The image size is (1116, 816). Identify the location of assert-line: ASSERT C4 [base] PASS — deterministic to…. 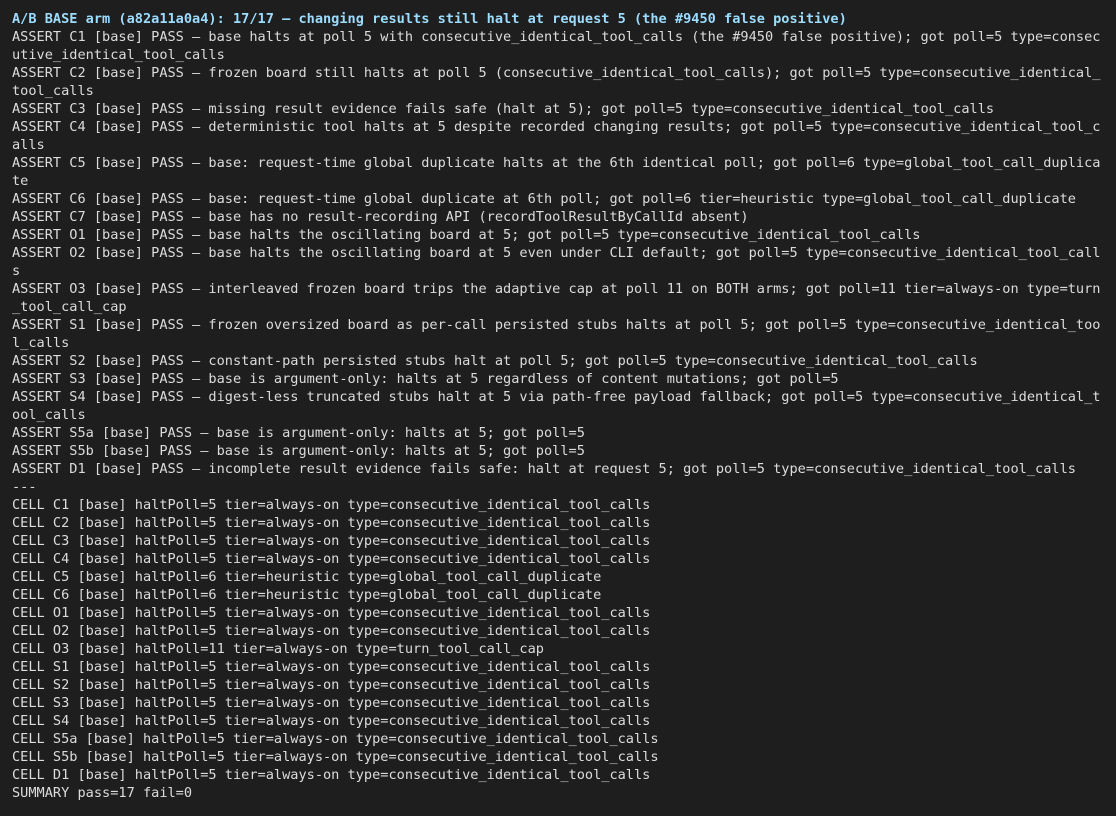
(556, 136).